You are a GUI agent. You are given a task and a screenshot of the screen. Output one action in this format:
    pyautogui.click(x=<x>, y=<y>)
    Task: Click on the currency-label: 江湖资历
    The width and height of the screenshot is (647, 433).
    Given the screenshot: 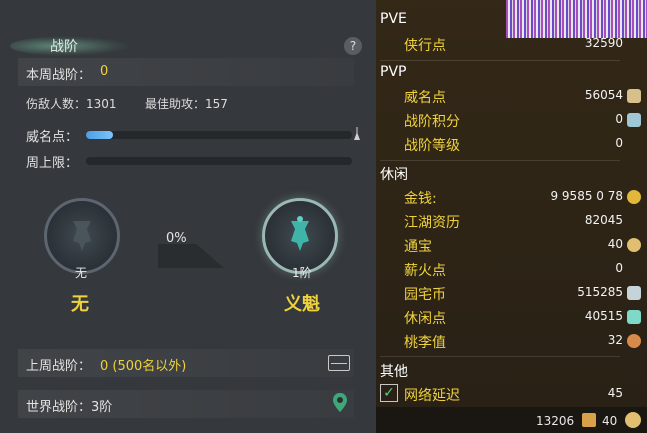 What is the action you would take?
    pyautogui.click(x=432, y=223)
    